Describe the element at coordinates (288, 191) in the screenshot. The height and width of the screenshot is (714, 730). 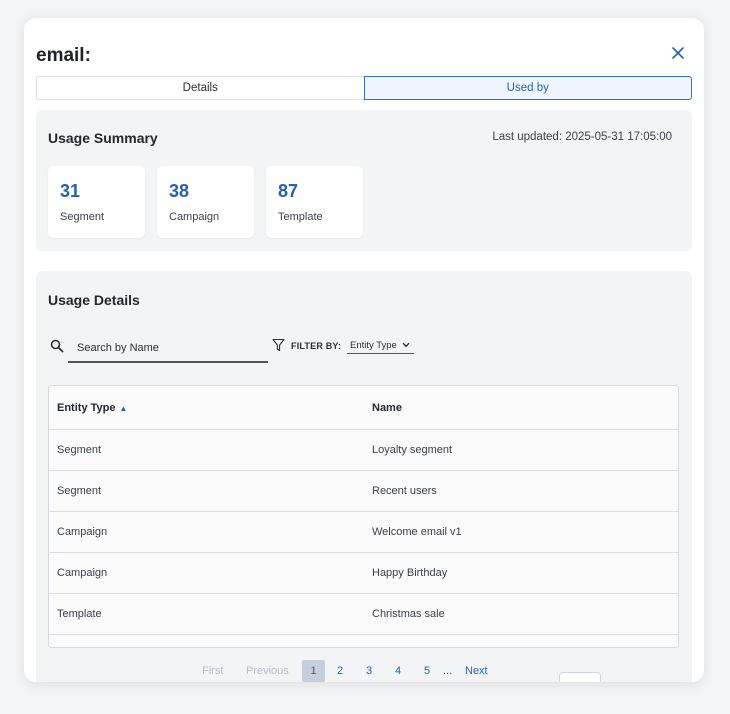
I see `summary-card-value: 87` at that location.